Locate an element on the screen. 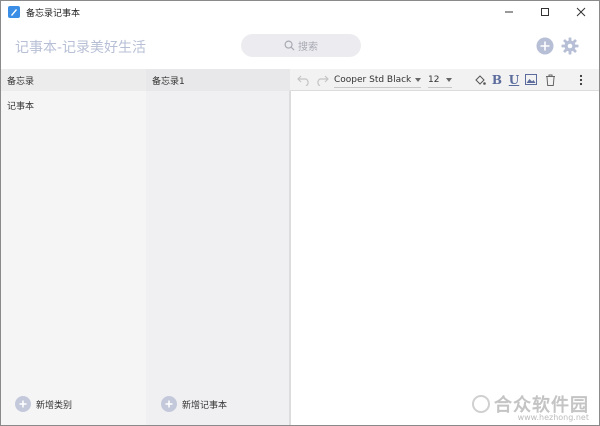  add-note-button: 新增记事本 is located at coordinates (194, 404).